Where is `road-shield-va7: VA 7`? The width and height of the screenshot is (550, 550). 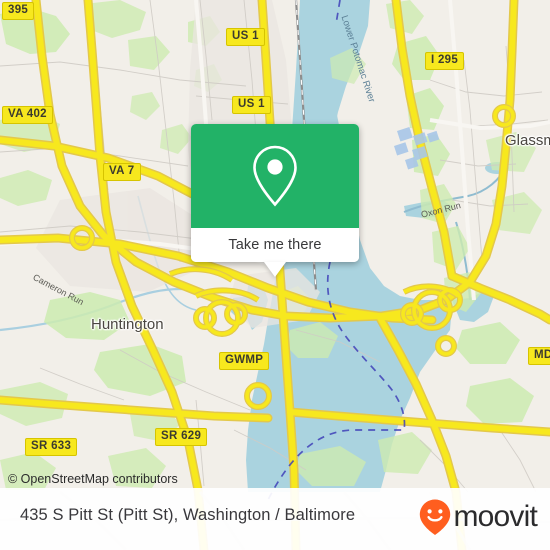 road-shield-va7: VA 7 is located at coordinates (122, 172).